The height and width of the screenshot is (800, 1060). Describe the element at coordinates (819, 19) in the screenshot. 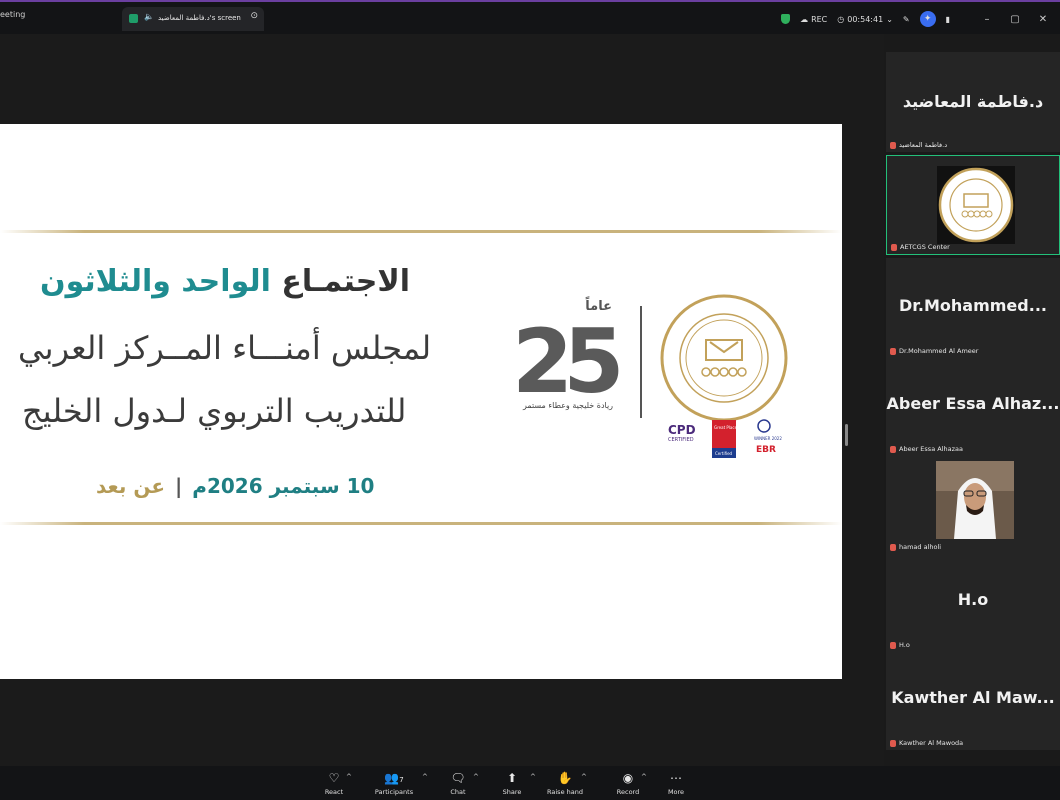

I see `rec-label: REC` at that location.